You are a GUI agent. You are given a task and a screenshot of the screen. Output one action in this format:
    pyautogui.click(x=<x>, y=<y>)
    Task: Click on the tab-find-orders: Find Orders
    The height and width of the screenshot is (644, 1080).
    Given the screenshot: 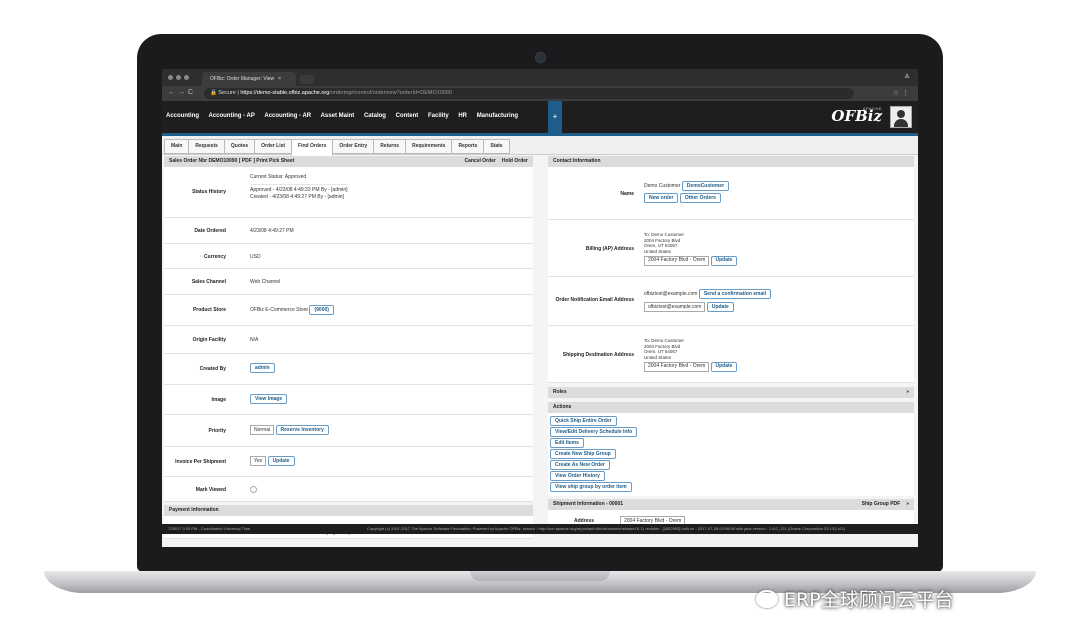 What is the action you would take?
    pyautogui.click(x=312, y=147)
    